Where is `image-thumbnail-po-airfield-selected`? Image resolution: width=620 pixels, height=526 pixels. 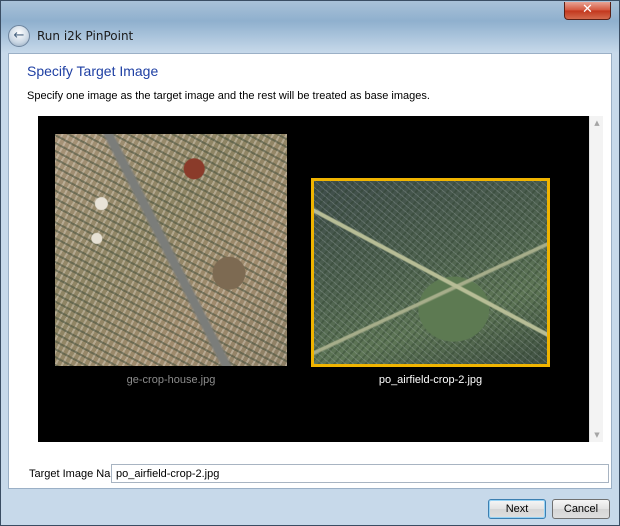
image-thumbnail-po-airfield-selected is located at coordinates (430, 272).